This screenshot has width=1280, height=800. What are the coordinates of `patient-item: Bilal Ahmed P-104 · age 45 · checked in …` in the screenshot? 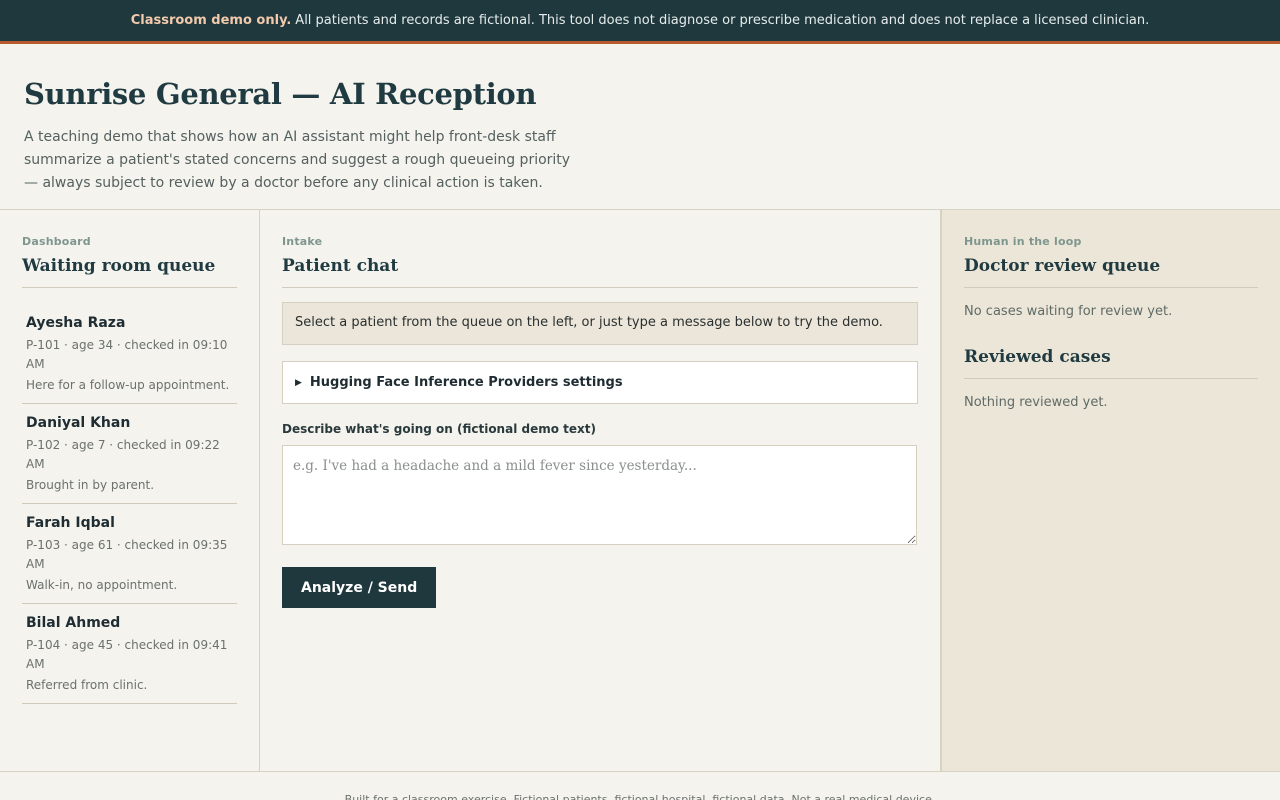 It's located at (129, 654).